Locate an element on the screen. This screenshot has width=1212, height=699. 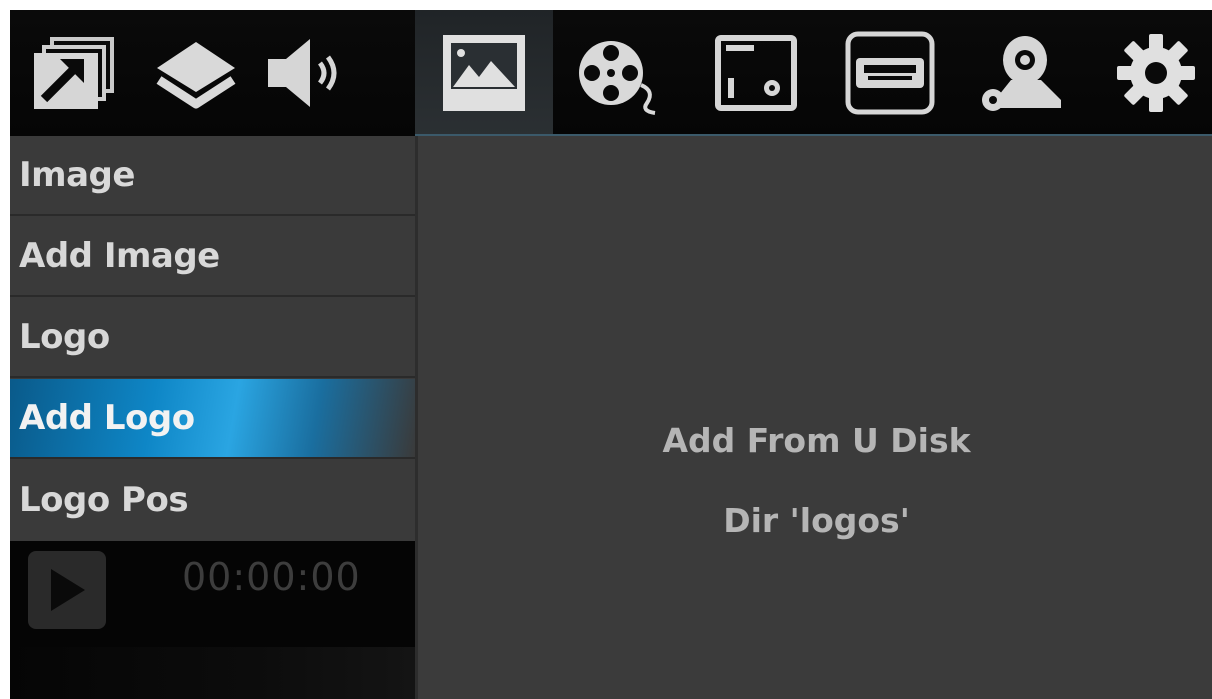
gear-icon is located at coordinates (1156, 73).